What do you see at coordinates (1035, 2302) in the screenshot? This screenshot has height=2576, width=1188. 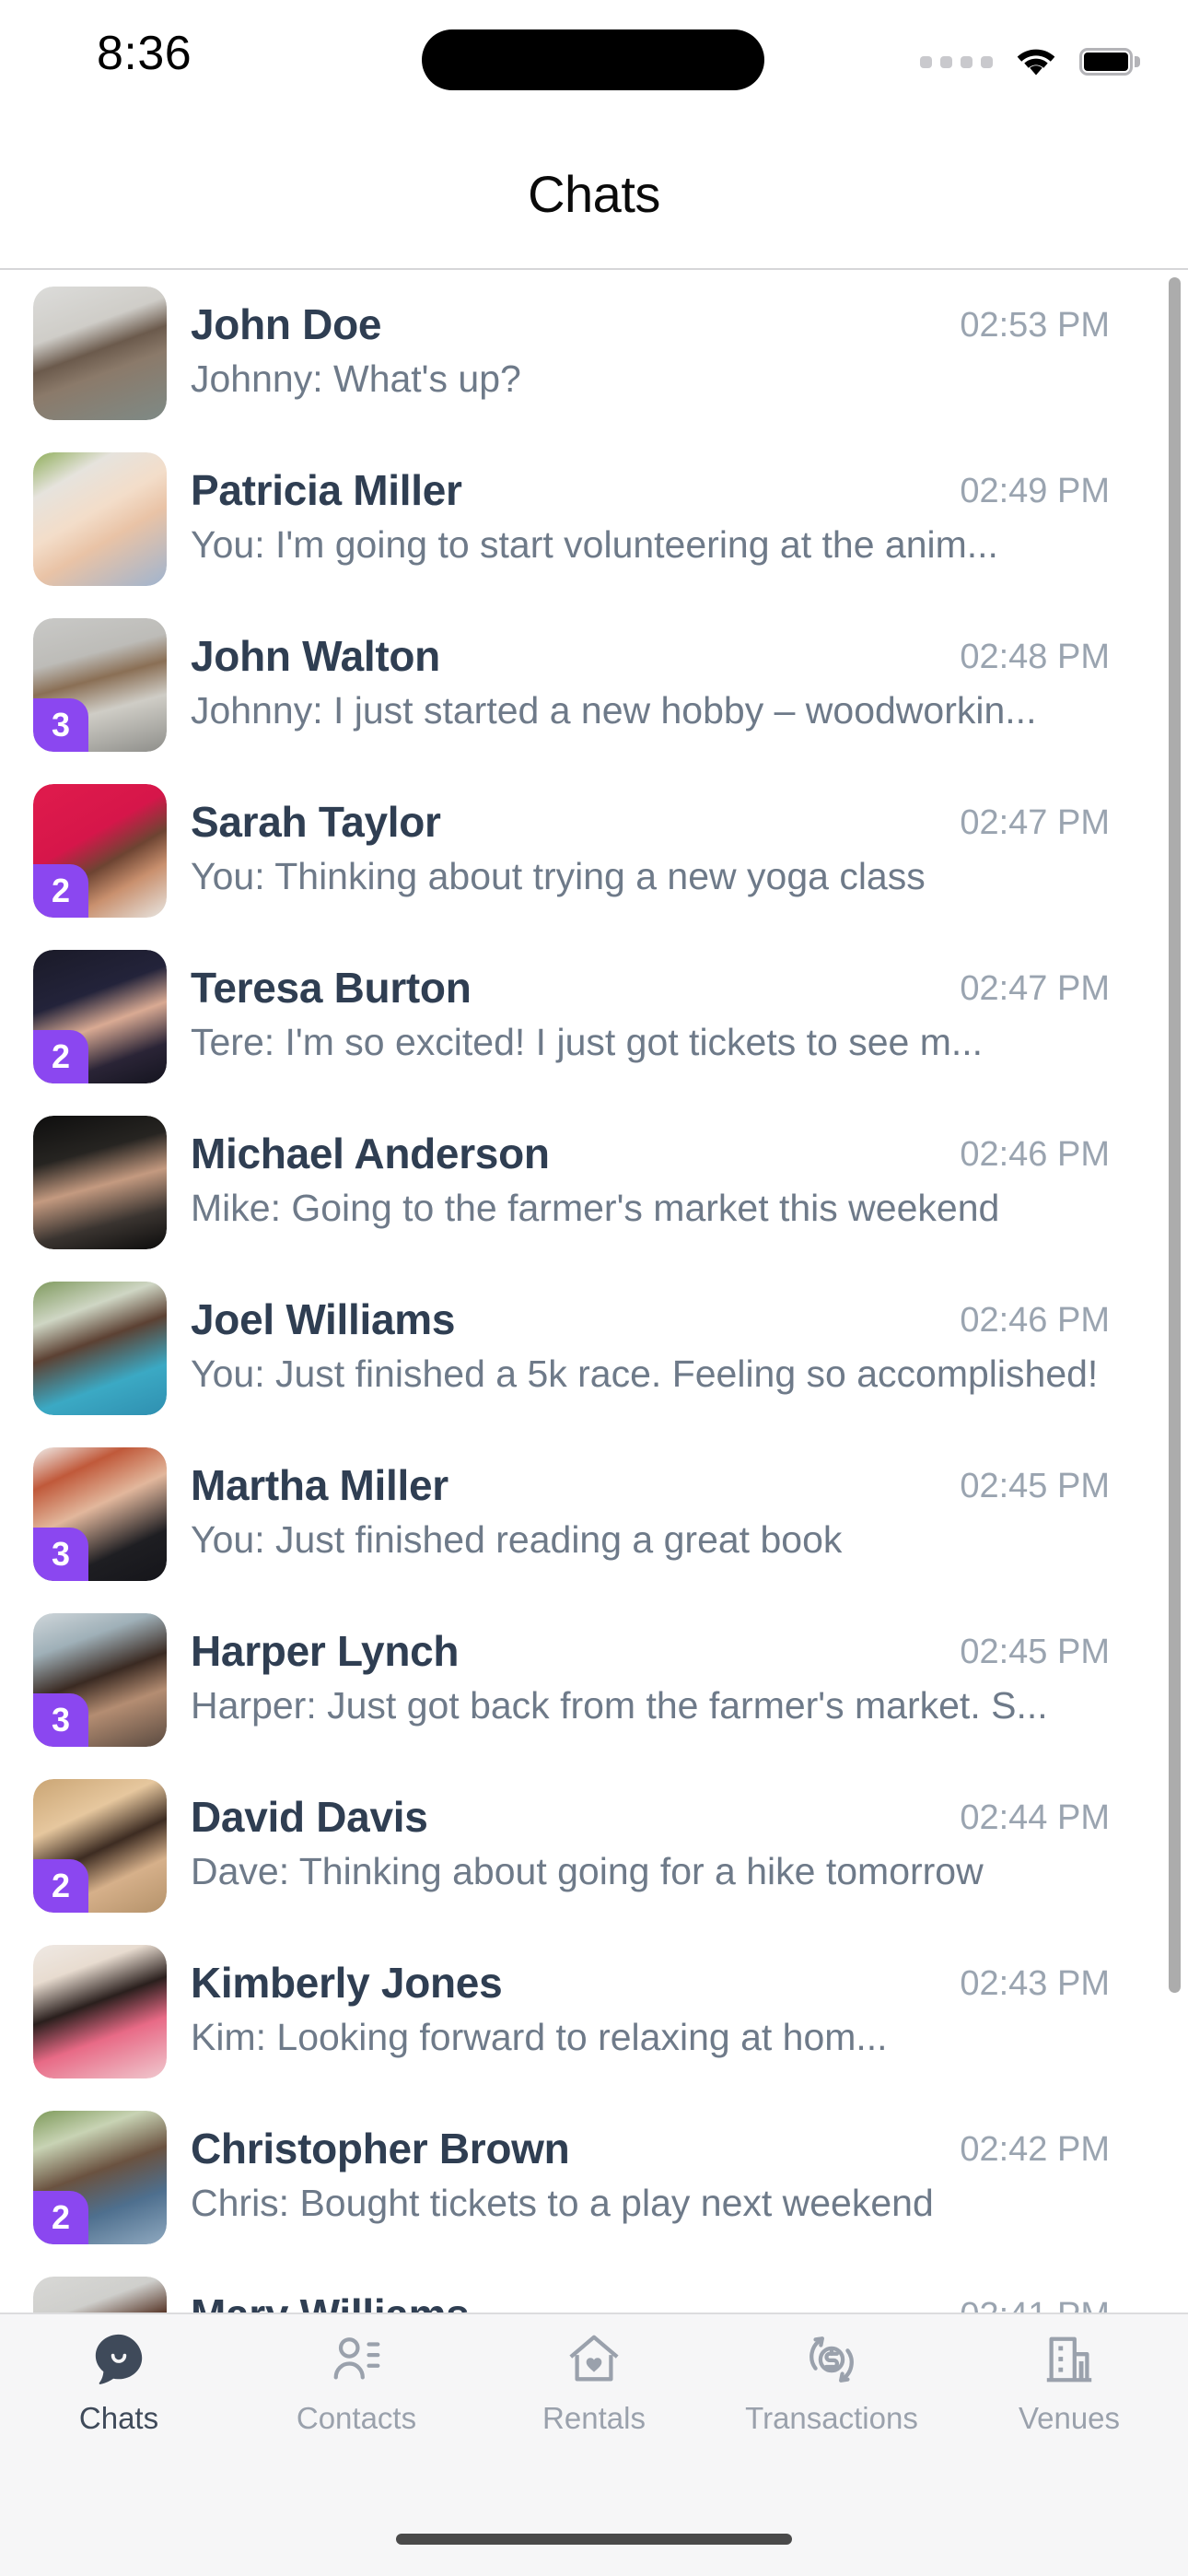 I see `chat-timestamp: 02:41 PM` at bounding box center [1035, 2302].